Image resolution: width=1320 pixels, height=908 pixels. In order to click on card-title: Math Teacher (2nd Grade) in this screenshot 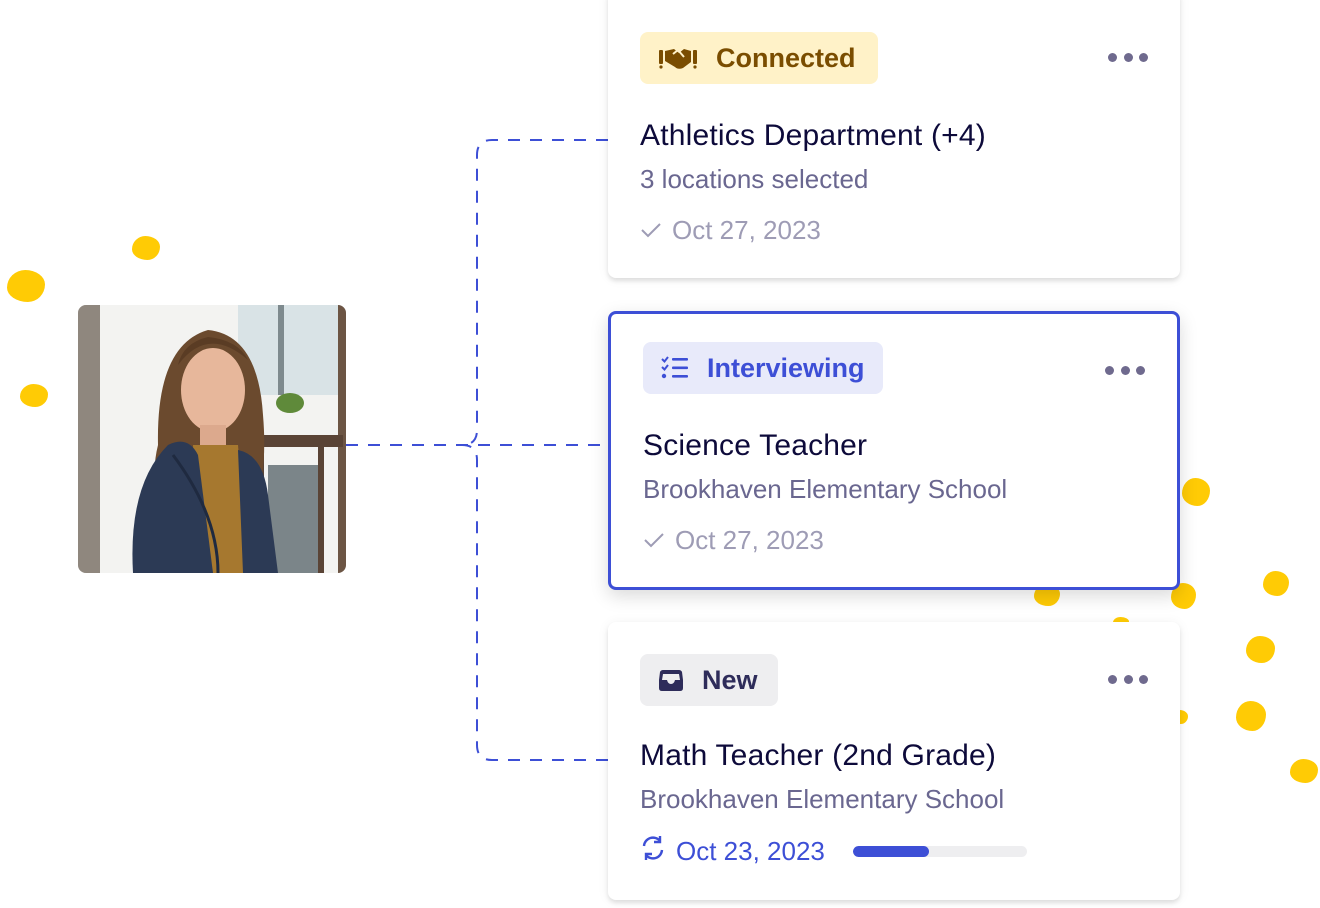, I will do `click(818, 755)`.